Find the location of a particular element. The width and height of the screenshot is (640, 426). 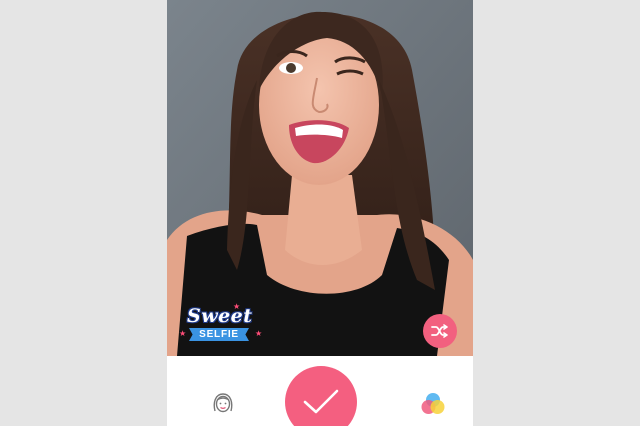

confirm-button is located at coordinates (321, 396).